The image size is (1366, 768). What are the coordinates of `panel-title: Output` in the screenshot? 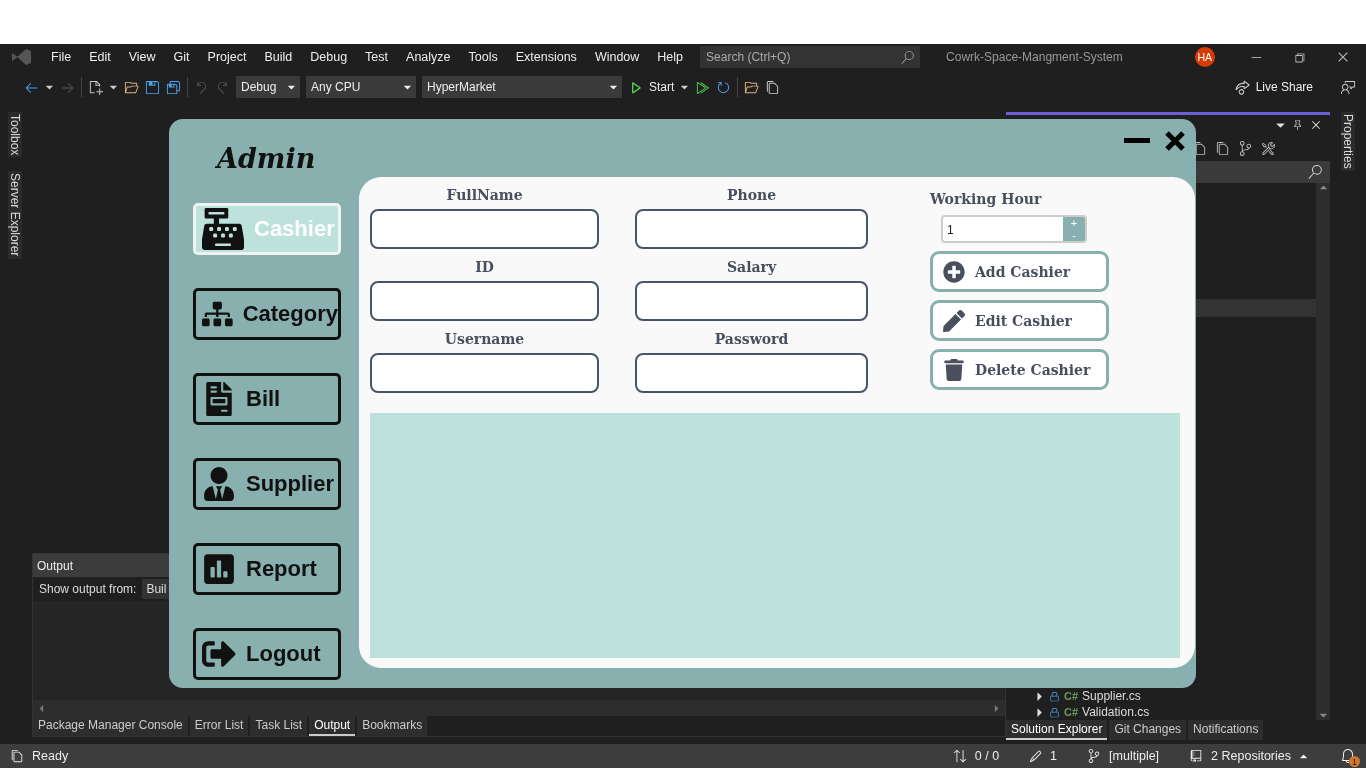 It's located at (55, 565).